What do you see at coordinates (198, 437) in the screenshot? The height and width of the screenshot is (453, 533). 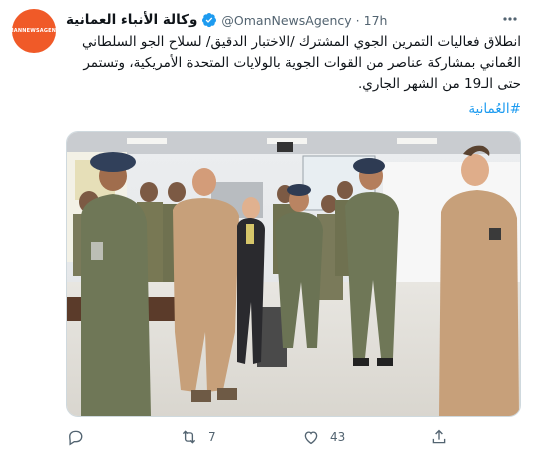 I see `retweet-button: 7` at bounding box center [198, 437].